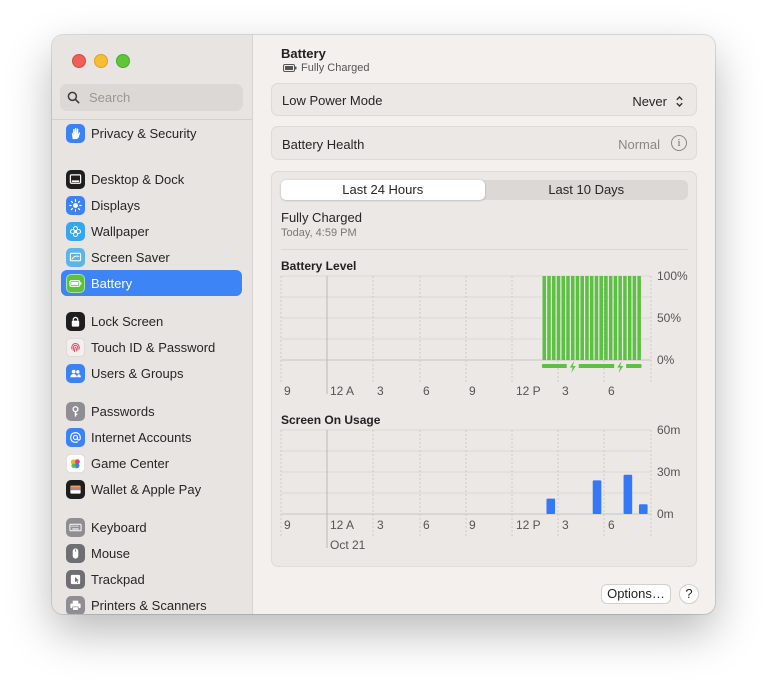  Describe the element at coordinates (75, 179) in the screenshot. I see `dock-icon` at that location.